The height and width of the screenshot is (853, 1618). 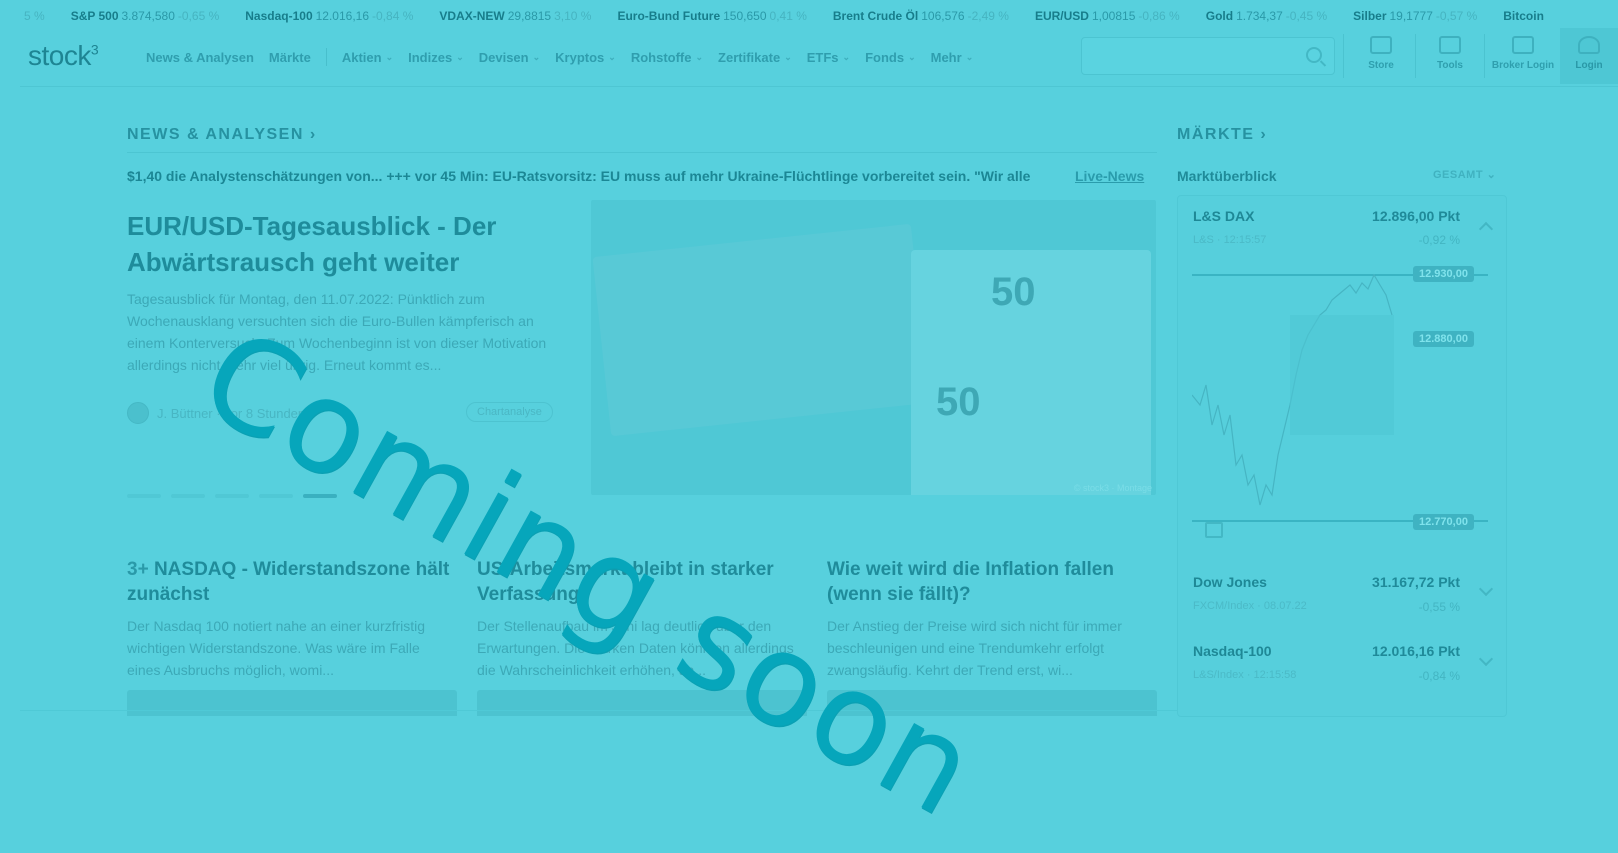 I want to click on ticker-item: Bitcoin, so click(x=1526, y=15).